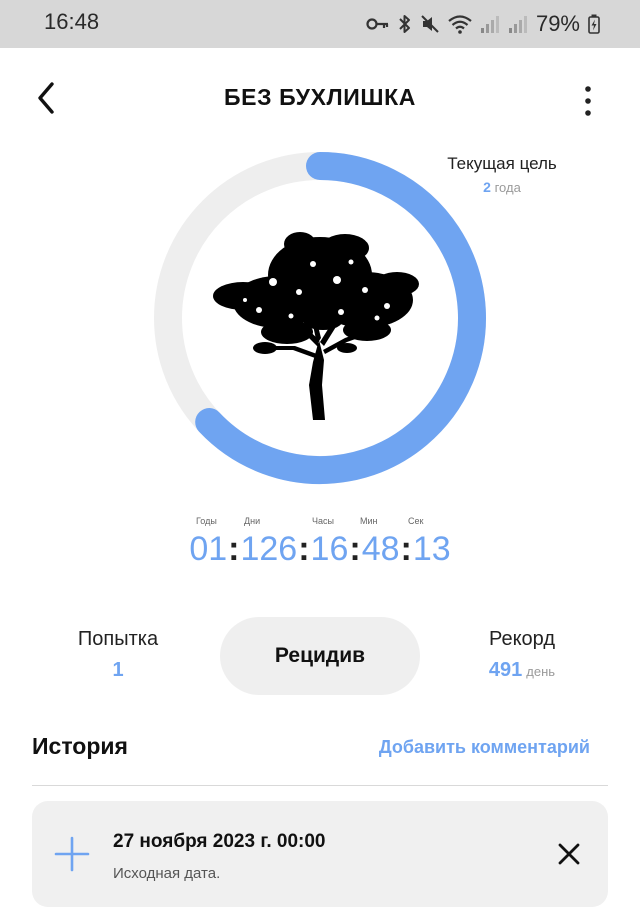 This screenshot has height=920, width=640. What do you see at coordinates (430, 24) in the screenshot?
I see `mute-icon` at bounding box center [430, 24].